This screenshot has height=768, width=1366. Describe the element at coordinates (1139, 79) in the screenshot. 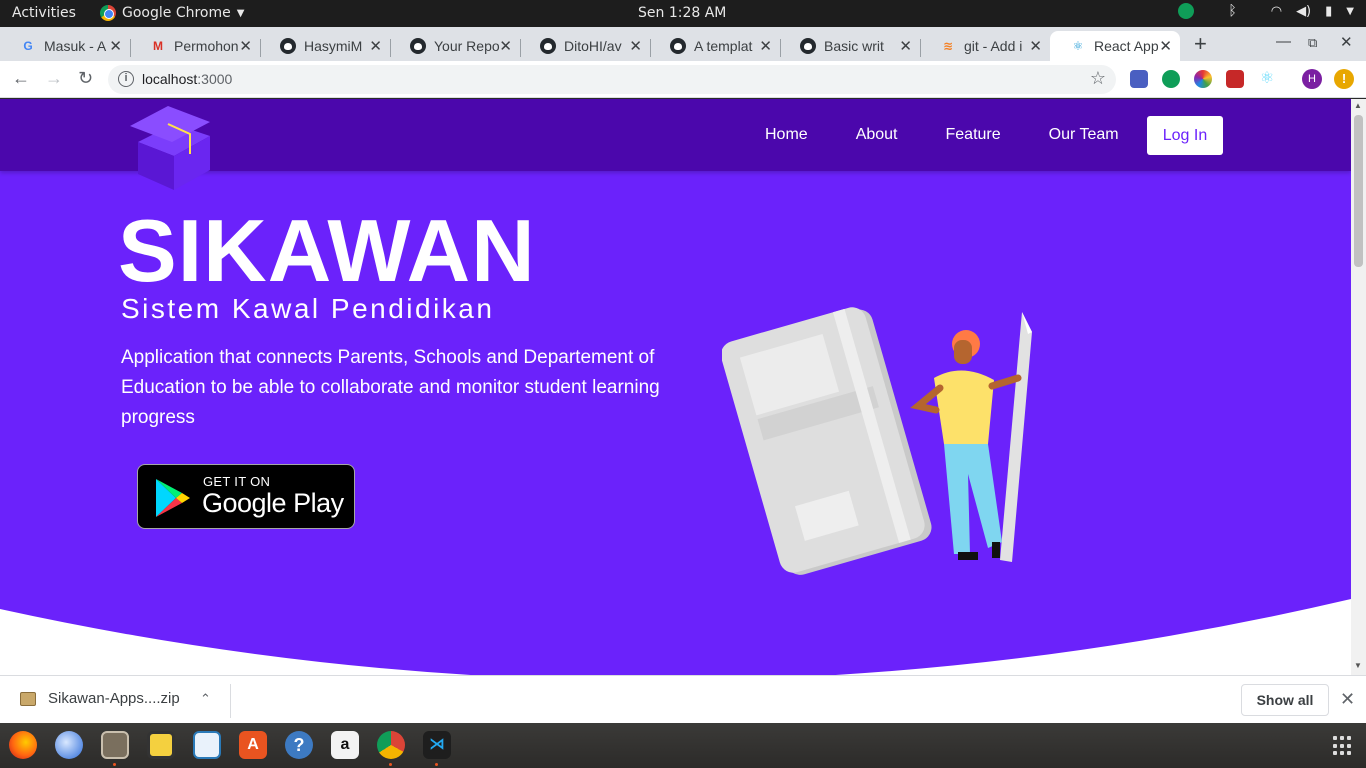

I see `translate-extension-icon` at that location.